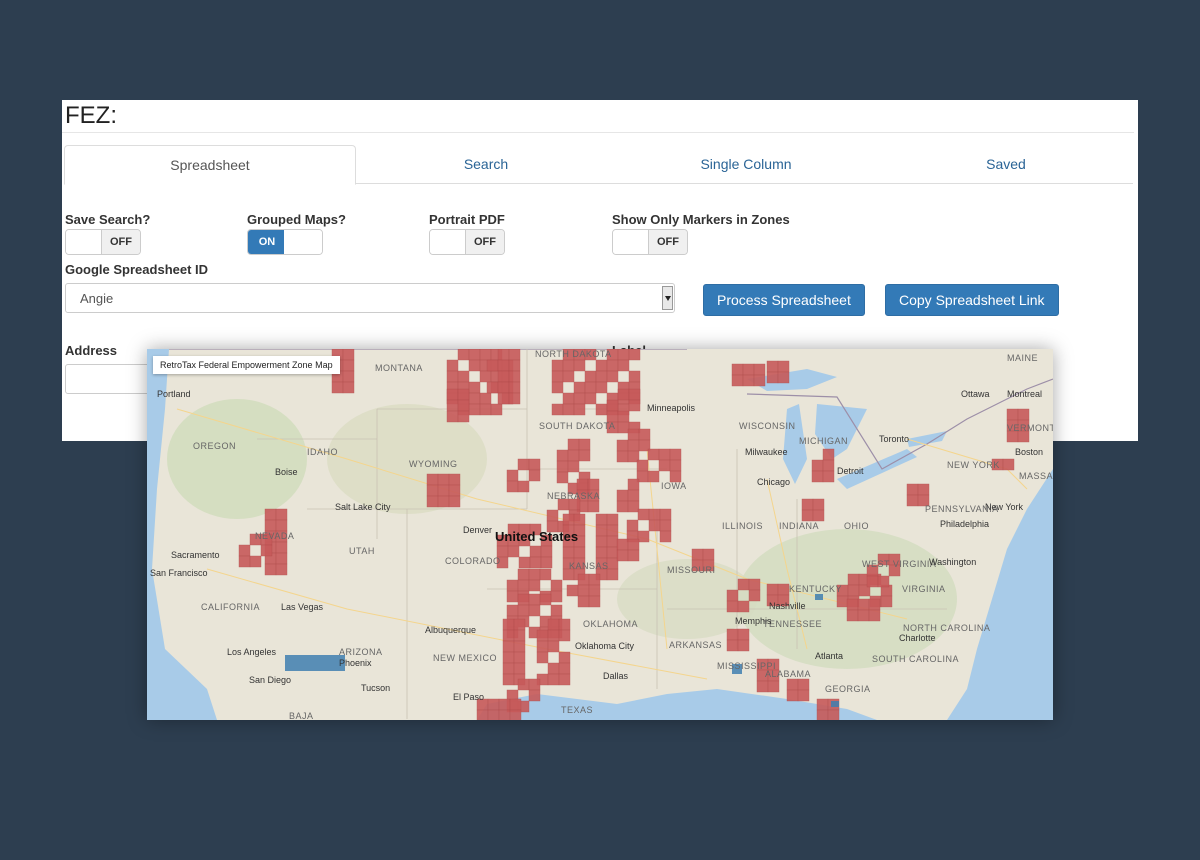 The height and width of the screenshot is (860, 1200). I want to click on tab-single-column: Single Column, so click(746, 164).